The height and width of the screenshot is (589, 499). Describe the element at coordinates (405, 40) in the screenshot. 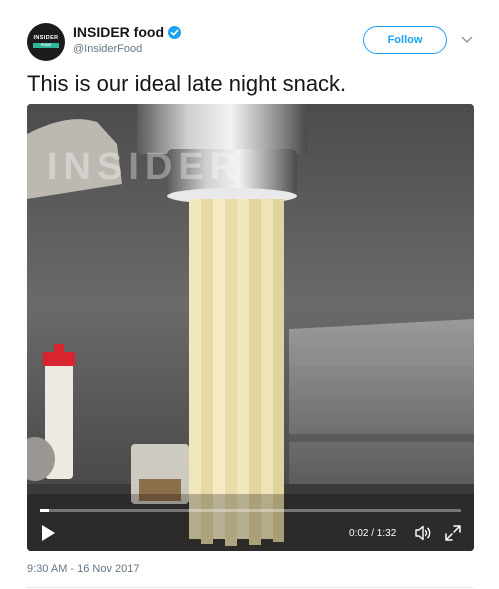

I see `follow-button: Follow` at that location.